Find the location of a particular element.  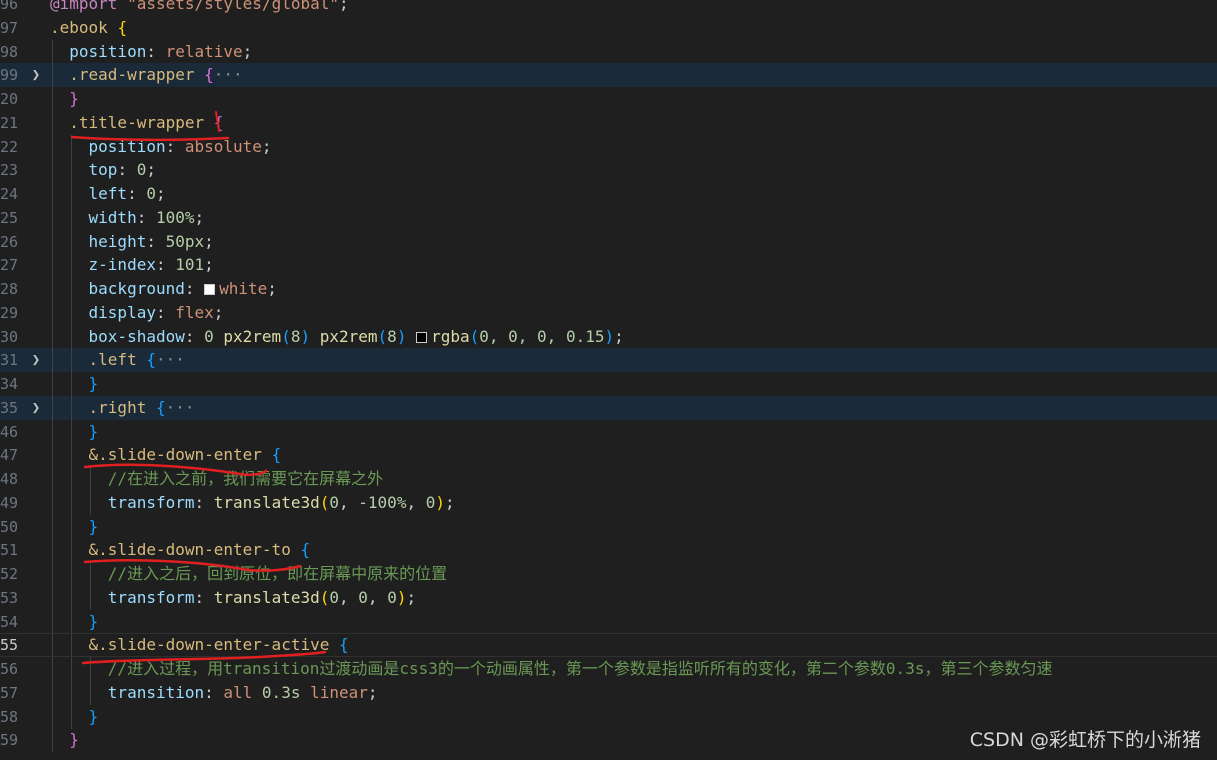

line-code: background: white; is located at coordinates (163, 289).